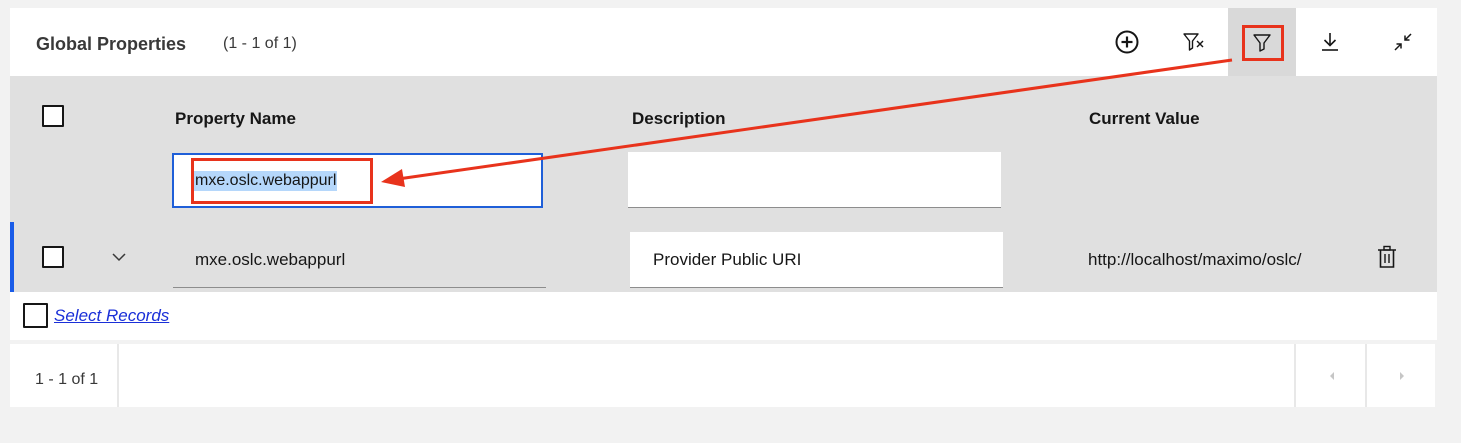 Image resolution: width=1461 pixels, height=443 pixels. I want to click on select-all-checkbox, so click(53, 116).